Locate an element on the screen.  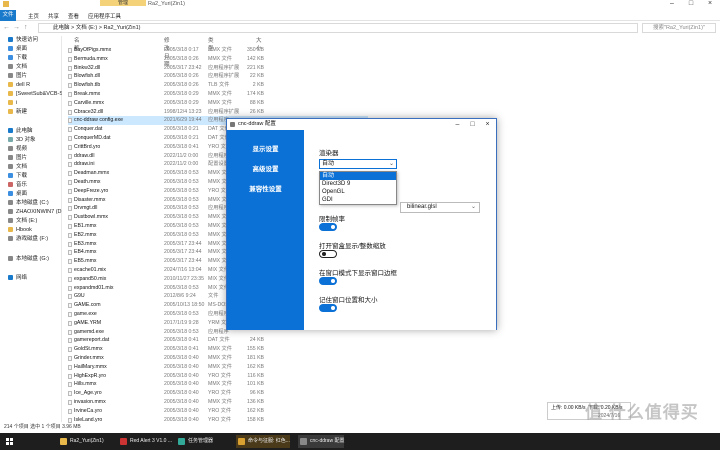
file-size: 174 KB is located at coordinates (255, 94).